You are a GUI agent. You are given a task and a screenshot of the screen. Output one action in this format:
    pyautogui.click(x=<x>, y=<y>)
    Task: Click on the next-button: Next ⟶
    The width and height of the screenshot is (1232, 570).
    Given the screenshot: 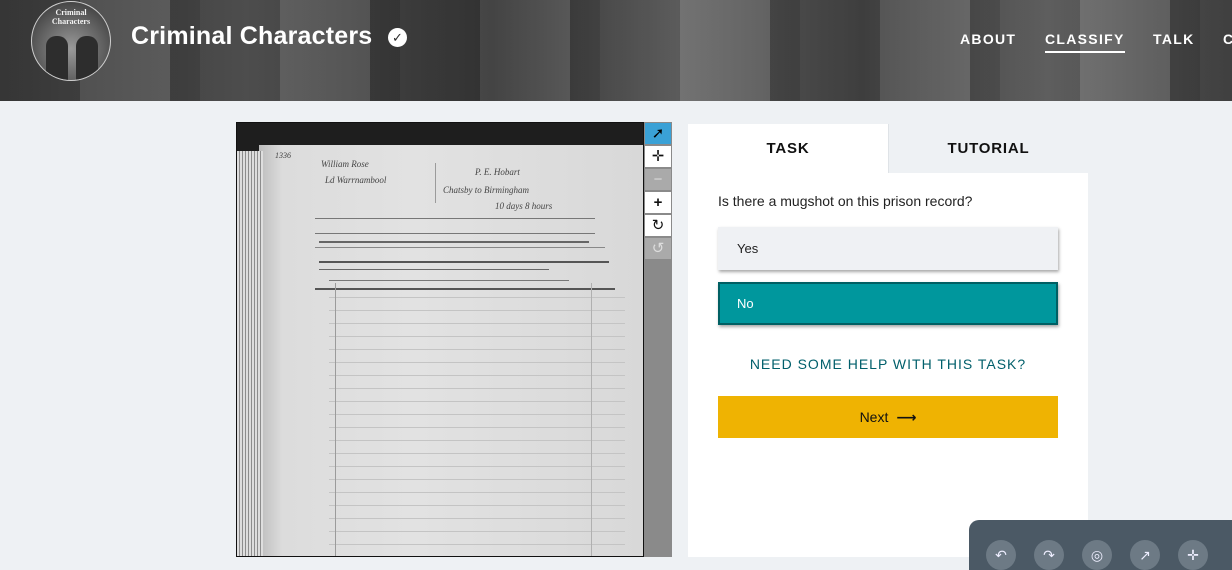 What is the action you would take?
    pyautogui.click(x=888, y=417)
    